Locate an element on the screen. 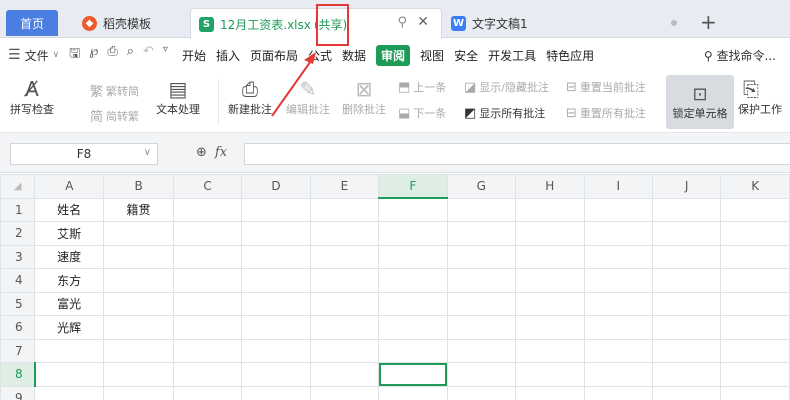 Image resolution: width=790 pixels, height=400 pixels. cell-j5 is located at coordinates (686, 303).